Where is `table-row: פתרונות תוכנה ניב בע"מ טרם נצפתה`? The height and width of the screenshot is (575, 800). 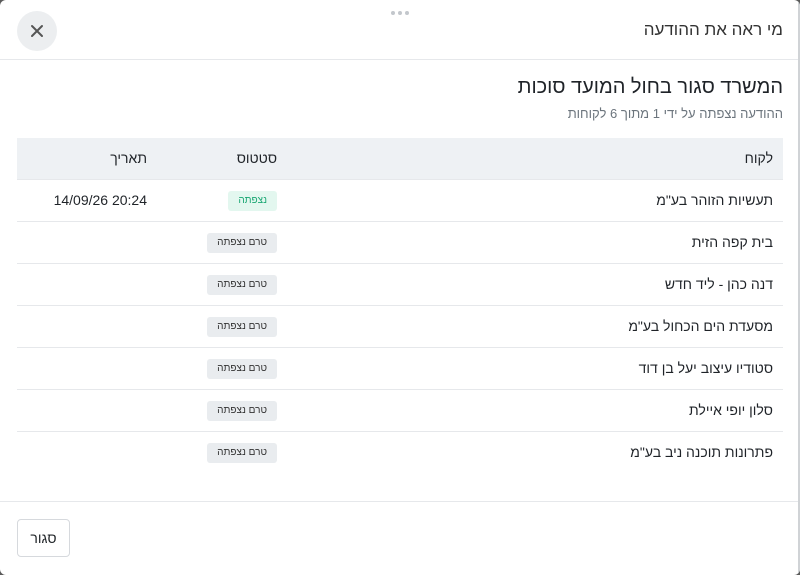 table-row: פתרונות תוכנה ניב בע"מ טרם נצפתה is located at coordinates (400, 452).